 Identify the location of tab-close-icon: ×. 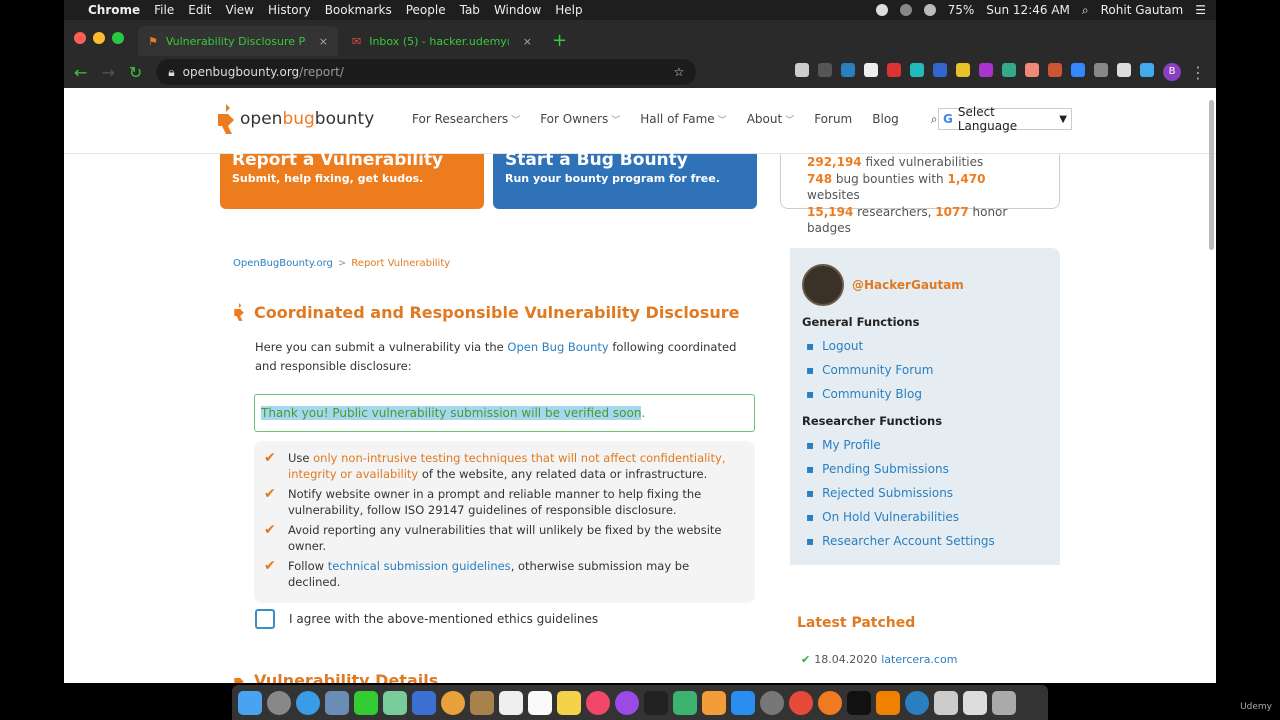
(323, 41).